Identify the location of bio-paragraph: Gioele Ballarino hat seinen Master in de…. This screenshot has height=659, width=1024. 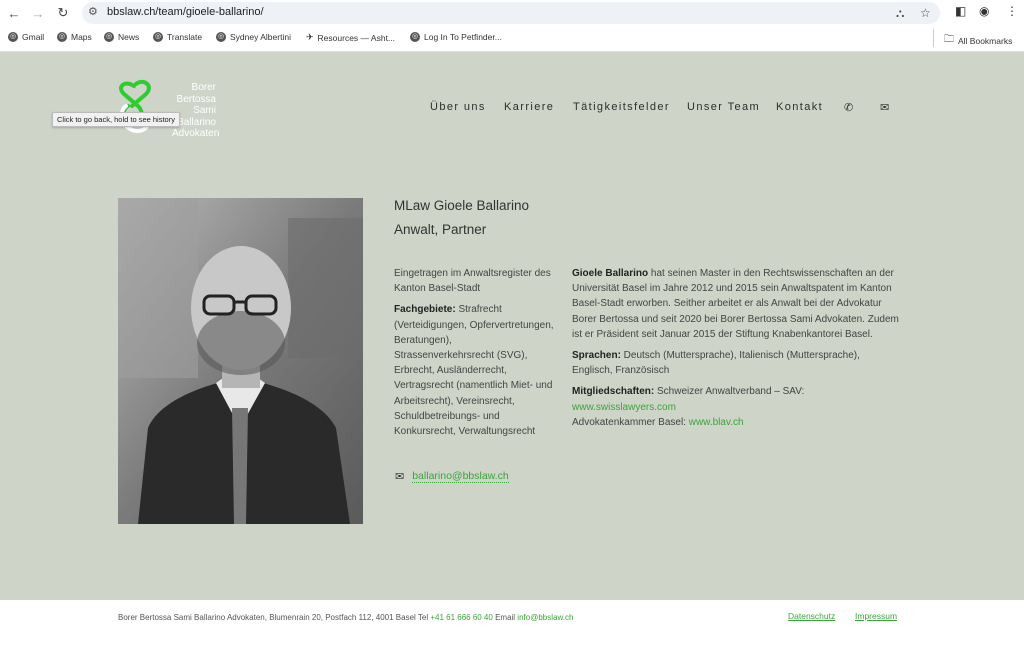
(735, 304).